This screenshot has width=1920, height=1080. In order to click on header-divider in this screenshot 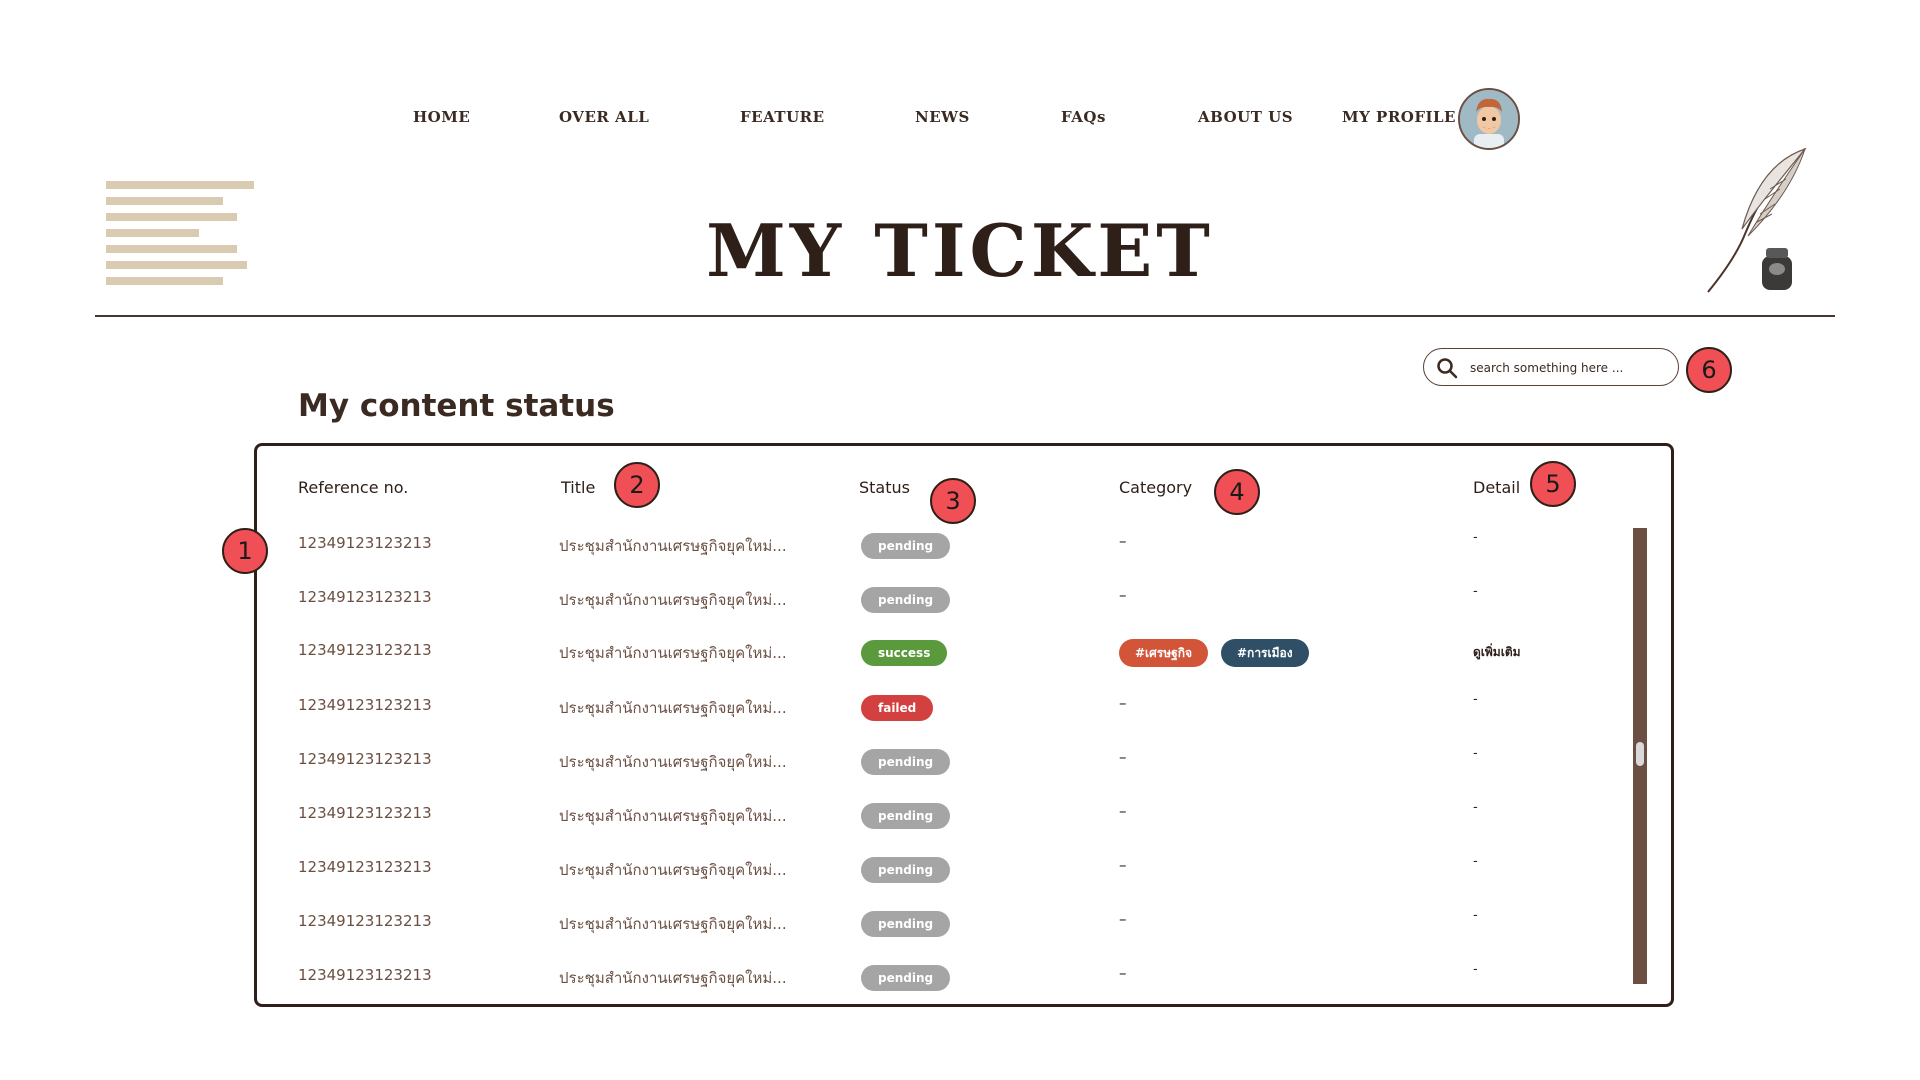, I will do `click(965, 316)`.